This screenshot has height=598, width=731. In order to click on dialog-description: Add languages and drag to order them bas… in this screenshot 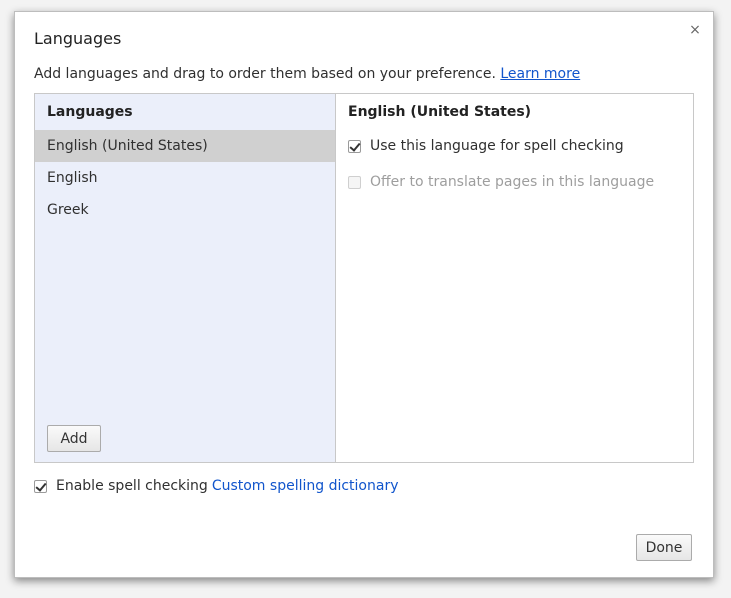, I will do `click(307, 74)`.